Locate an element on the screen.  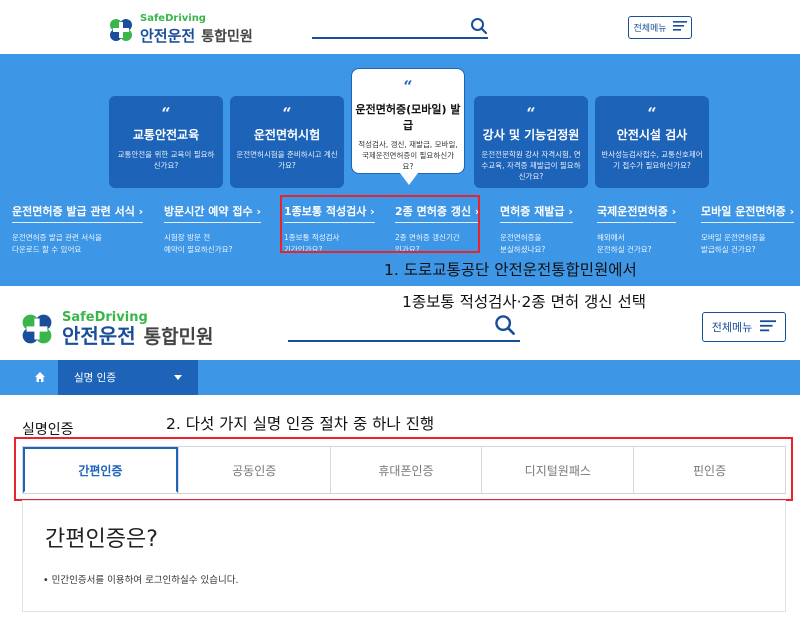
panel-description-text: 민간인증서를 이용하여 로그인하실수 있습니다. is located at coordinates (145, 580).